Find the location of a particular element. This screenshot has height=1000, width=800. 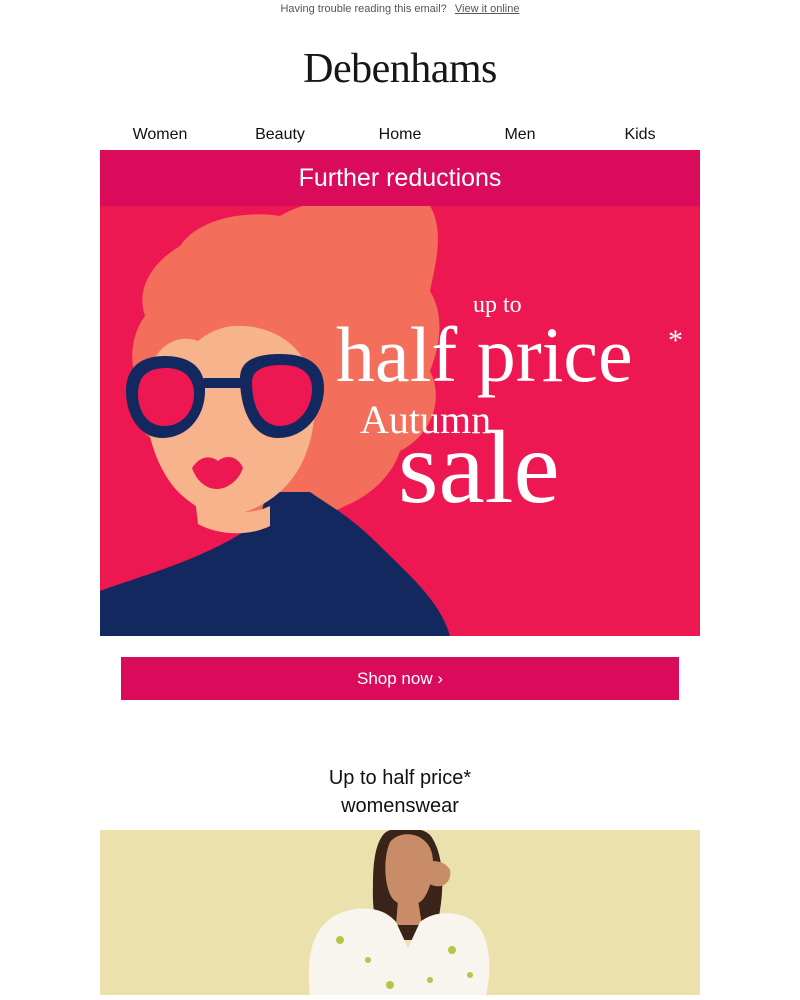

nav-item-women: Women is located at coordinates (160, 135).